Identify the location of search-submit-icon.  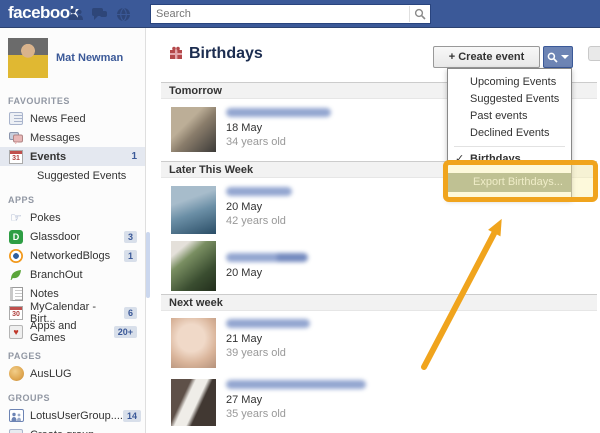
(419, 14).